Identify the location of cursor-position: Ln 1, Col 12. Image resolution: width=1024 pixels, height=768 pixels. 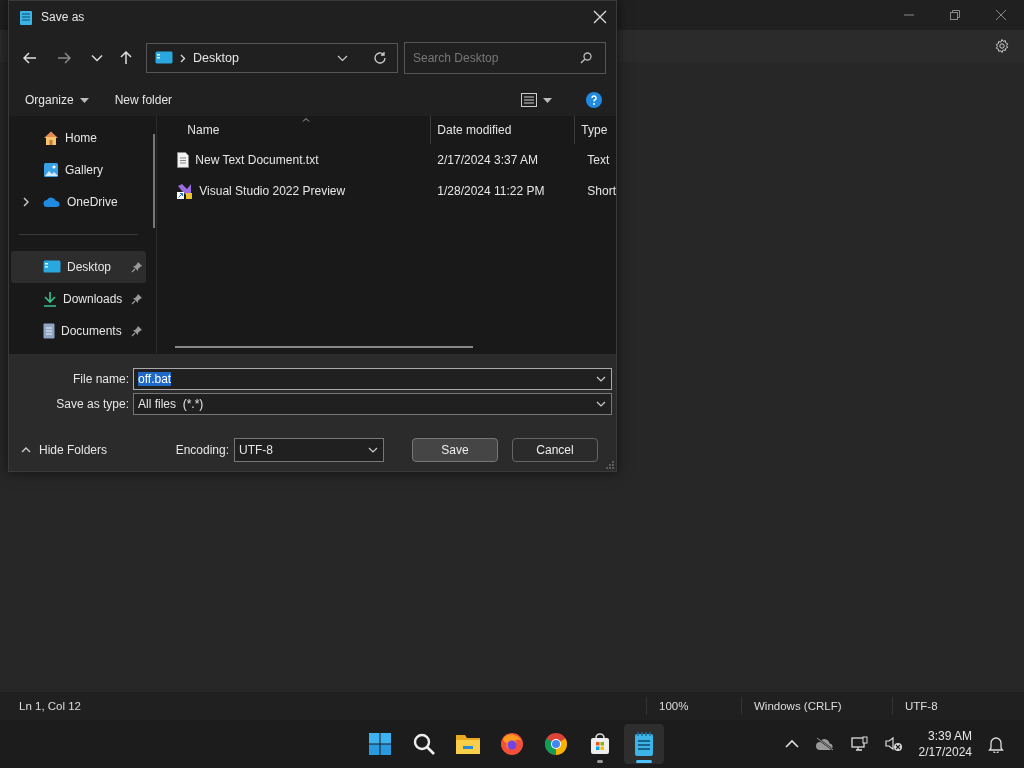
(50, 706).